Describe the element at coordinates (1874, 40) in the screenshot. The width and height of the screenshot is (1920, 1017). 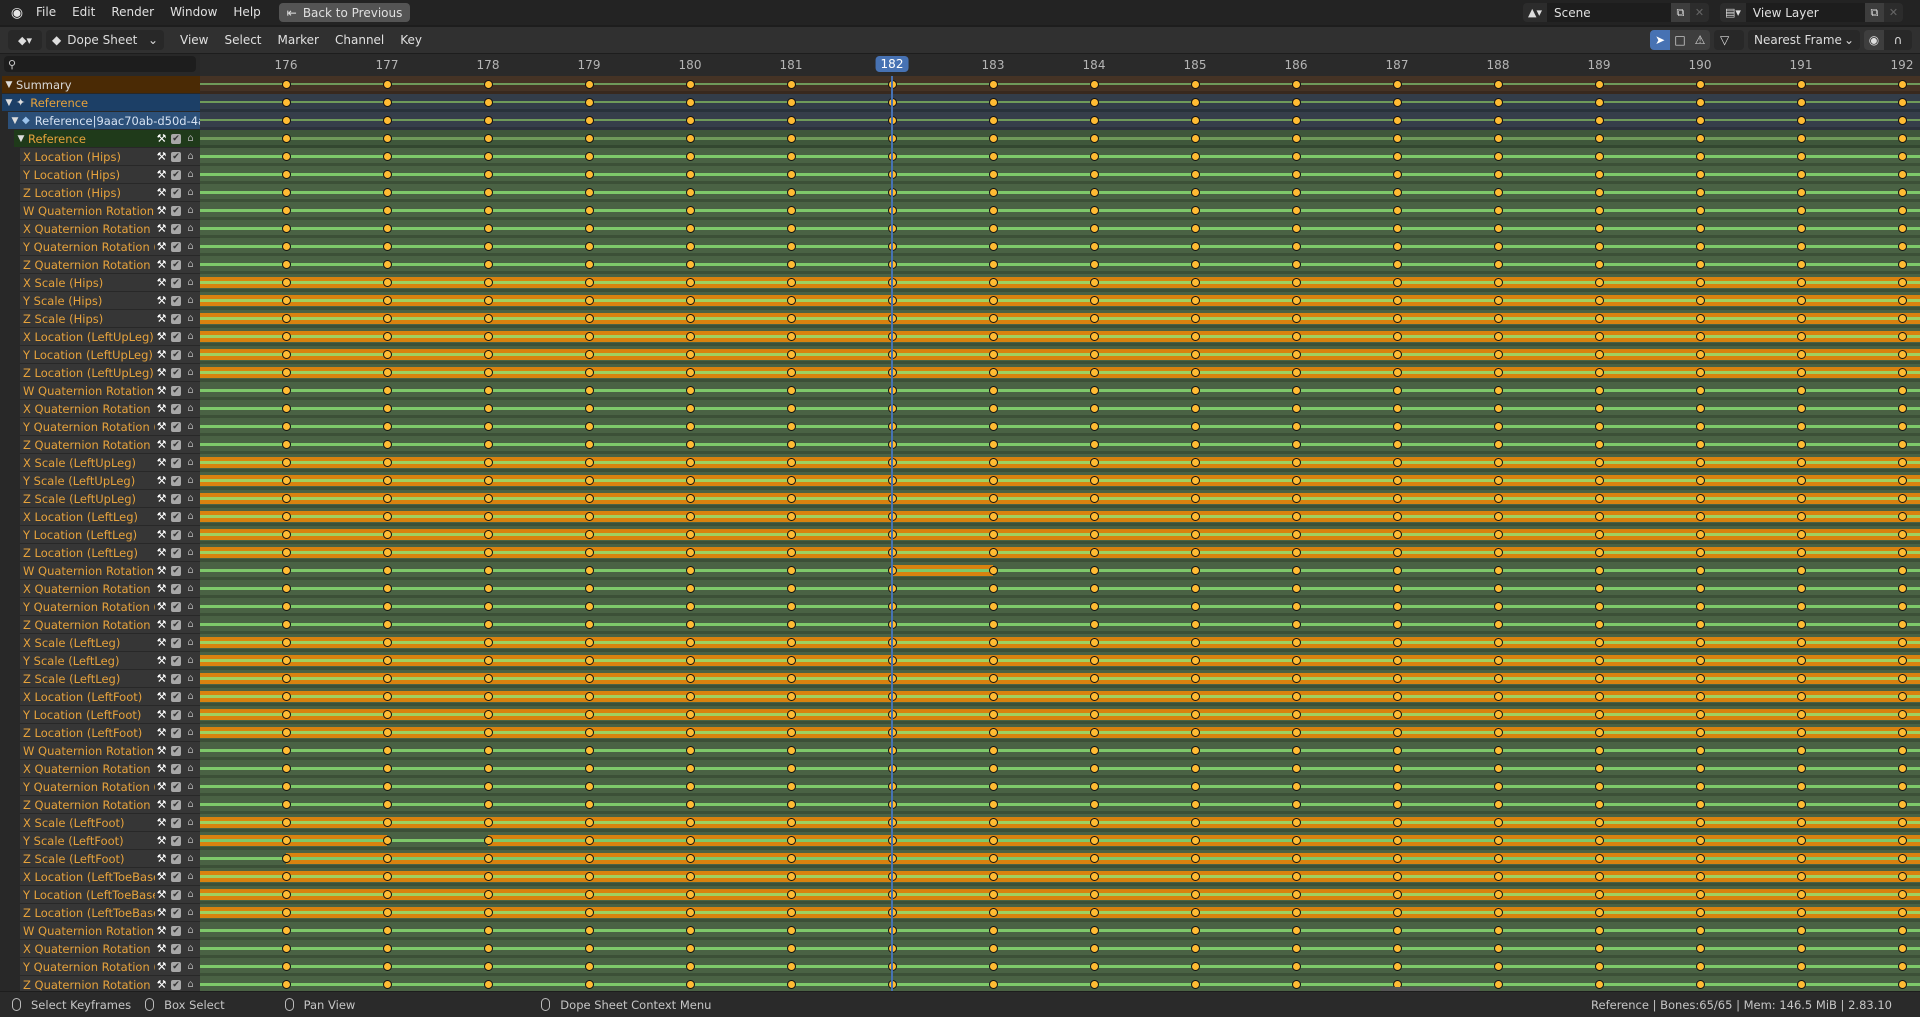
I see `proportional-edit-icon: ◉` at that location.